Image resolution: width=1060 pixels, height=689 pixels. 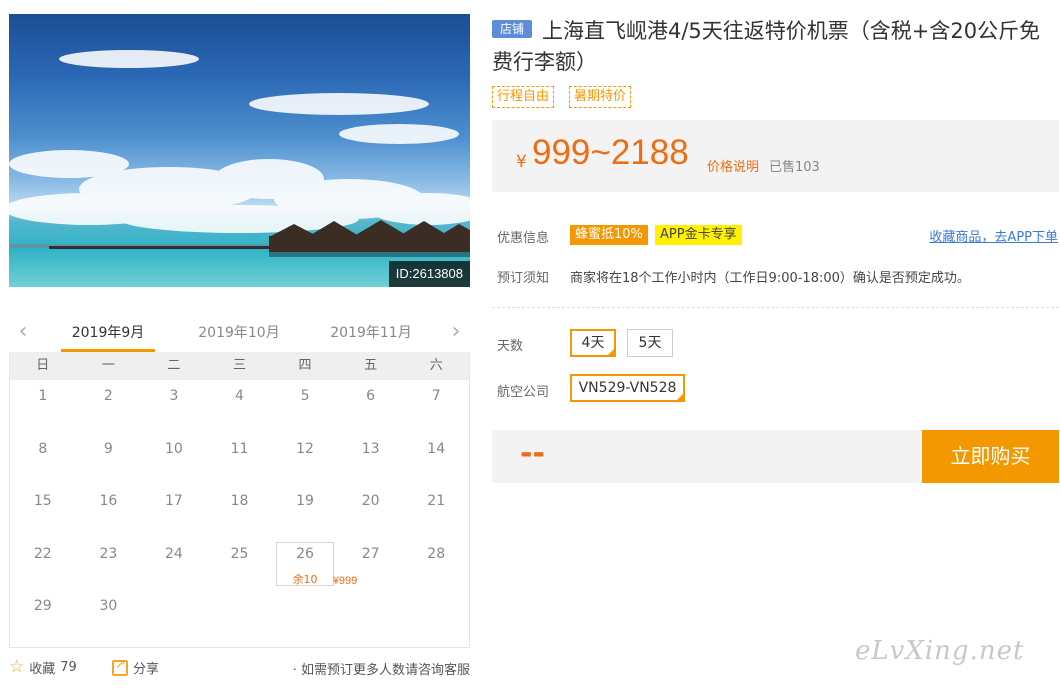 What do you see at coordinates (174, 501) in the screenshot?
I see `day-number: 17` at bounding box center [174, 501].